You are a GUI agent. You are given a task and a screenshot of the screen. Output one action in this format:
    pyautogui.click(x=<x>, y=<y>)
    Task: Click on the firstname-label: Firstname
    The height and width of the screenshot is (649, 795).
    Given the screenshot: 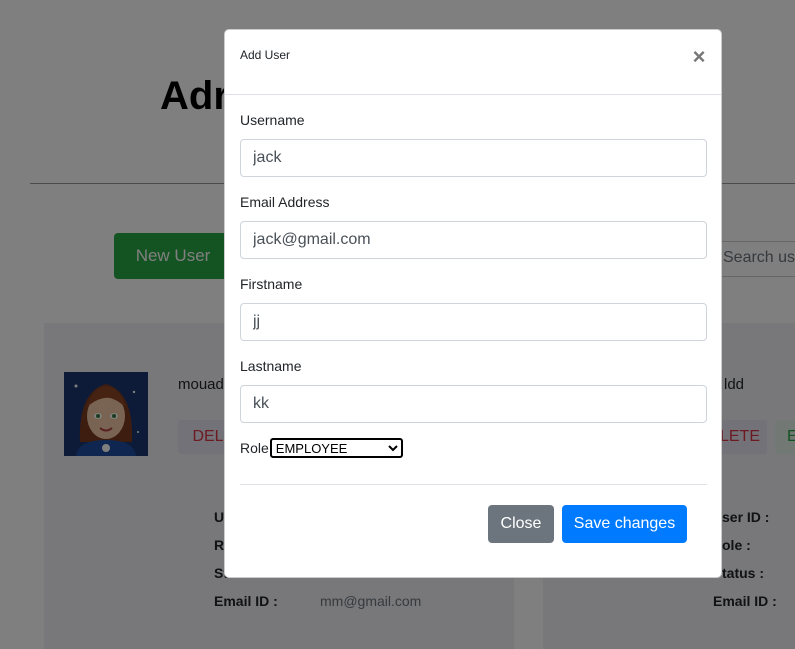 What is the action you would take?
    pyautogui.click(x=271, y=284)
    